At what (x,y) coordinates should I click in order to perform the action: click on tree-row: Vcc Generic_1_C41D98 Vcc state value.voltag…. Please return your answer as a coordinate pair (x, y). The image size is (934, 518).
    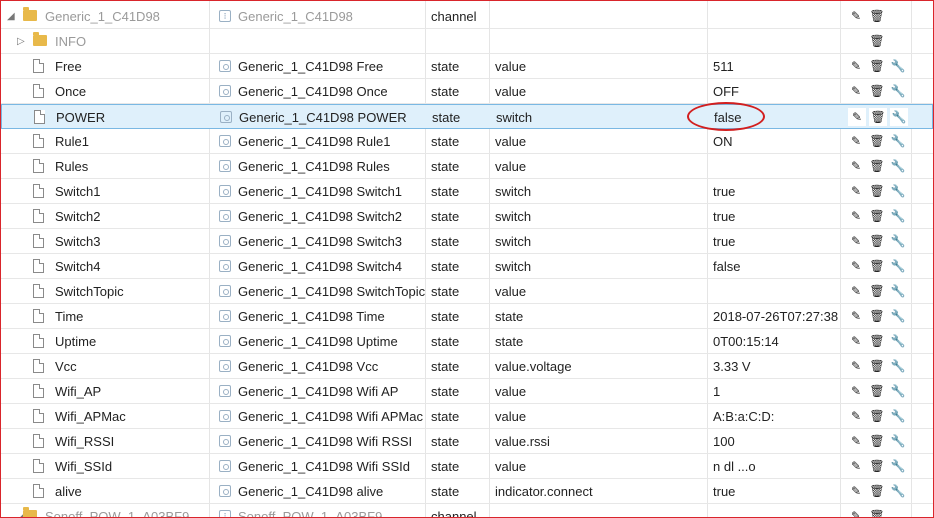
    Looking at the image, I should click on (467, 366).